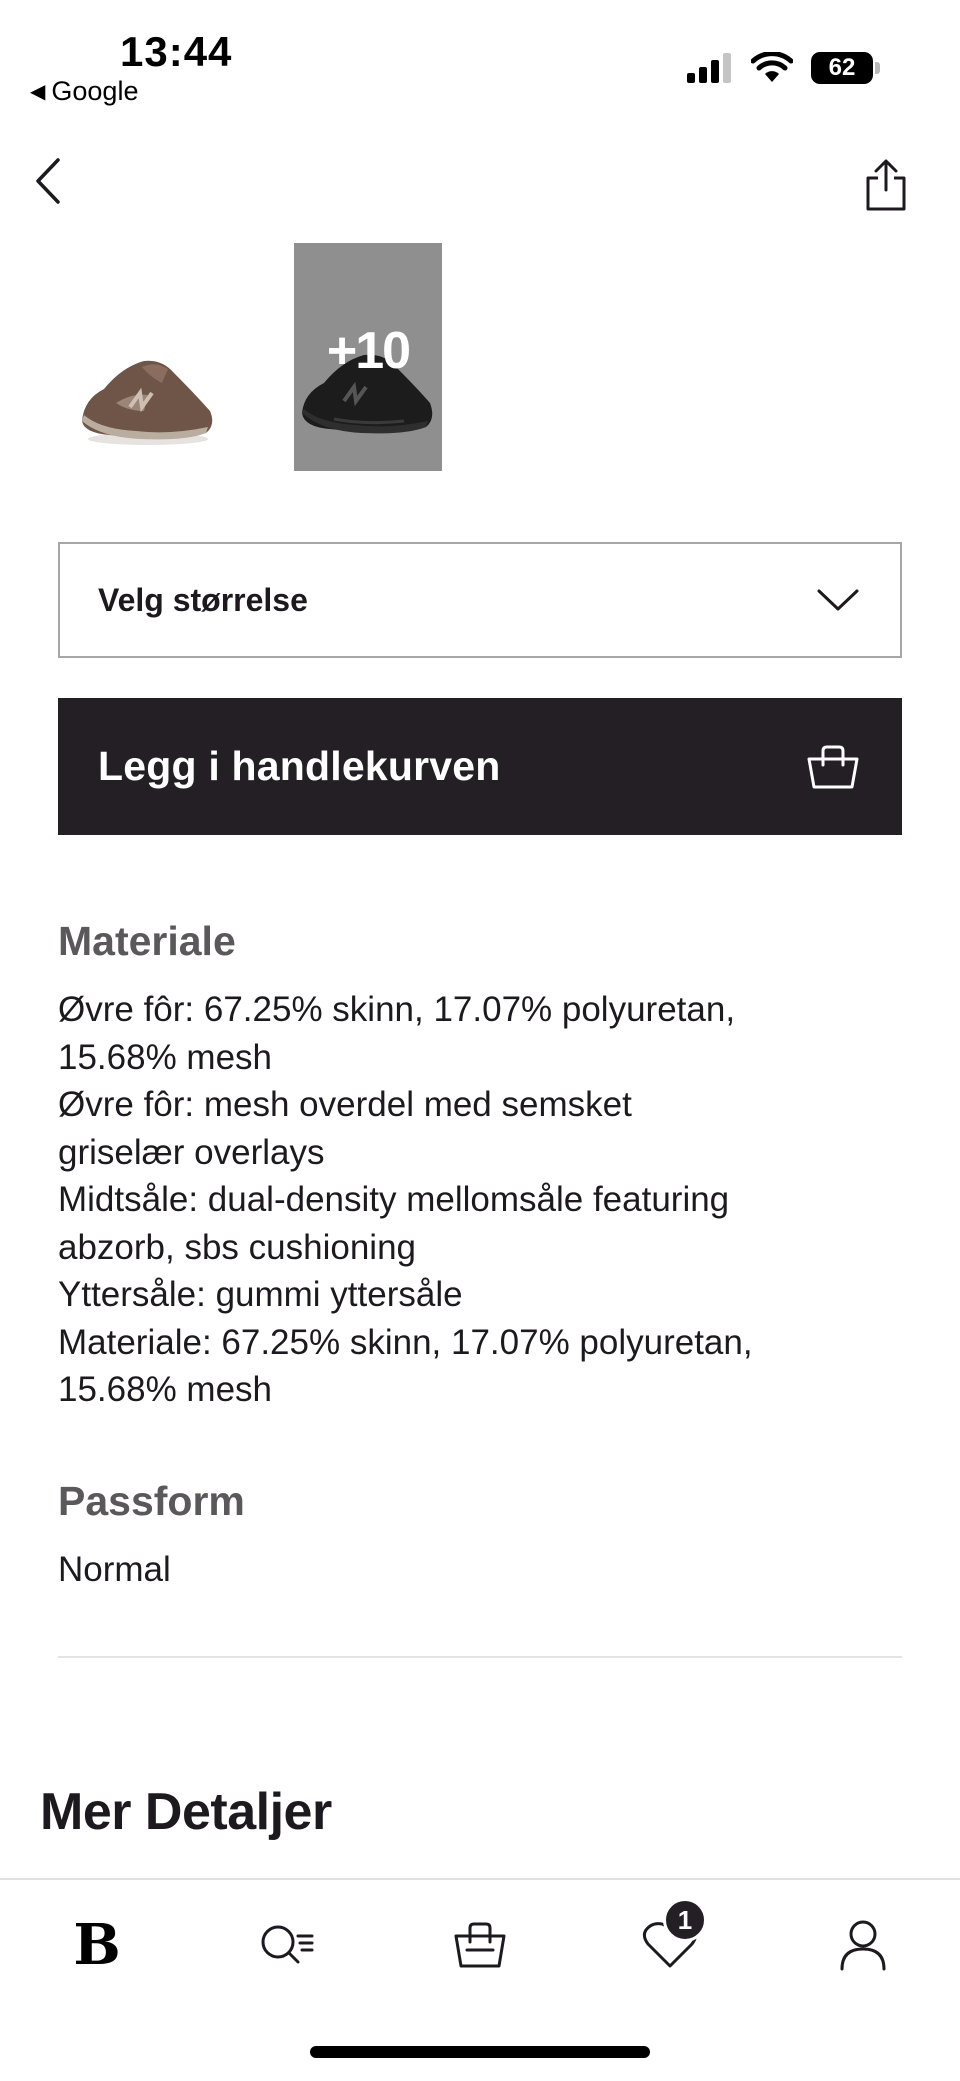 The image size is (960, 2081). Describe the element at coordinates (147, 402) in the screenshot. I see `sneaker-brown-image` at that location.